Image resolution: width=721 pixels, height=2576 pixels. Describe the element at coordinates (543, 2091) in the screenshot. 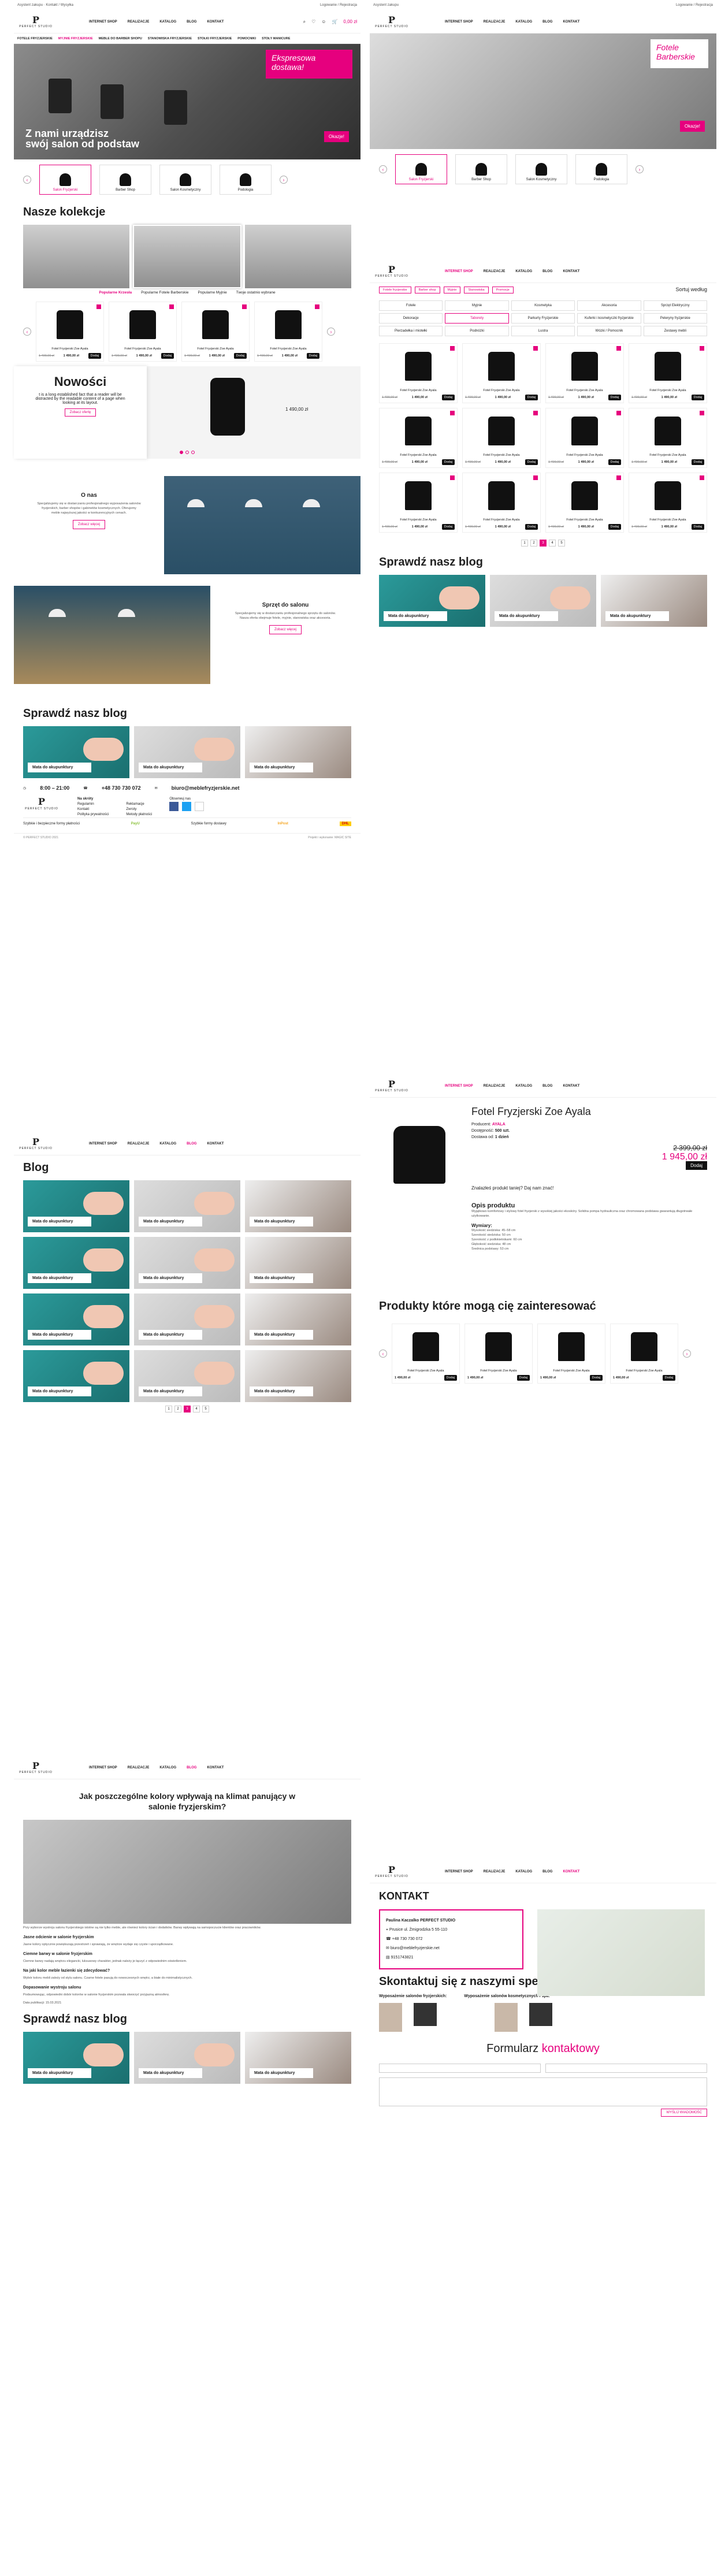

I see `message-field` at that location.